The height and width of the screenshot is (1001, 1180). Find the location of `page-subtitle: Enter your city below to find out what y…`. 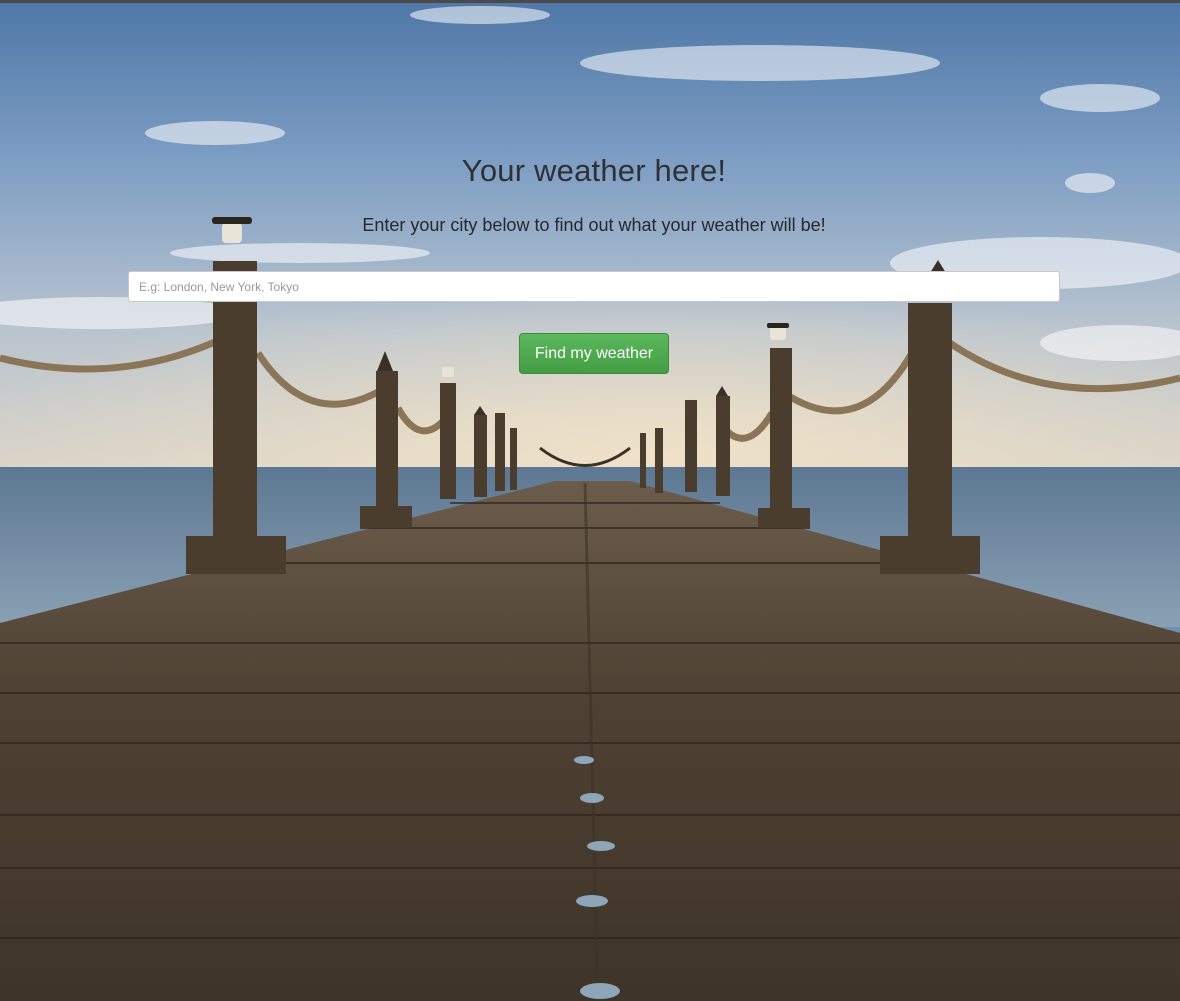

page-subtitle: Enter your city below to find out what y… is located at coordinates (594, 225).